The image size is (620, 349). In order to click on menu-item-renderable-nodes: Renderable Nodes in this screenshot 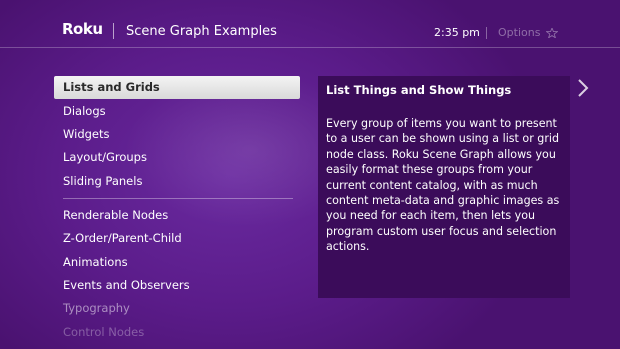, I will do `click(177, 215)`.